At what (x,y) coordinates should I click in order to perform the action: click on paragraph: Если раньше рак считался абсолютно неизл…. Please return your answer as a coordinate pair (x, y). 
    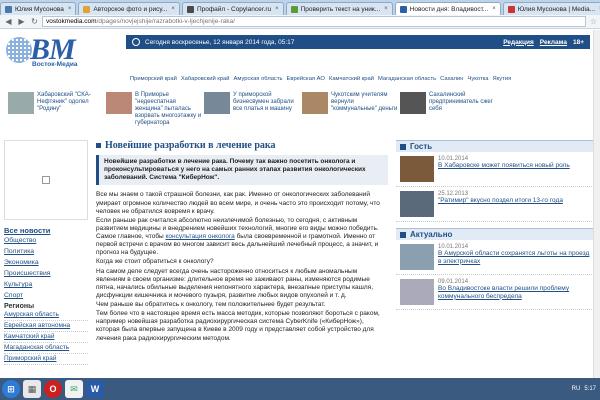
    Looking at the image, I should click on (242, 237).